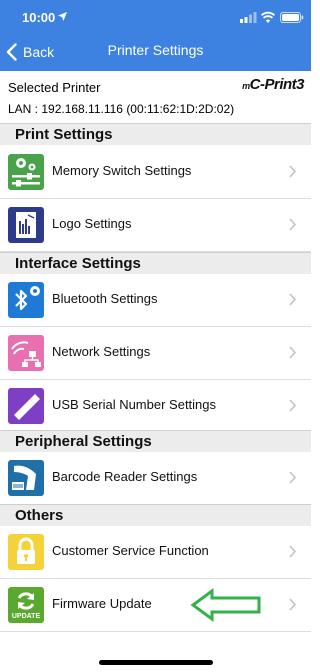 The height and width of the screenshot is (672, 320). I want to click on row-label: Customer Service Function, so click(130, 550).